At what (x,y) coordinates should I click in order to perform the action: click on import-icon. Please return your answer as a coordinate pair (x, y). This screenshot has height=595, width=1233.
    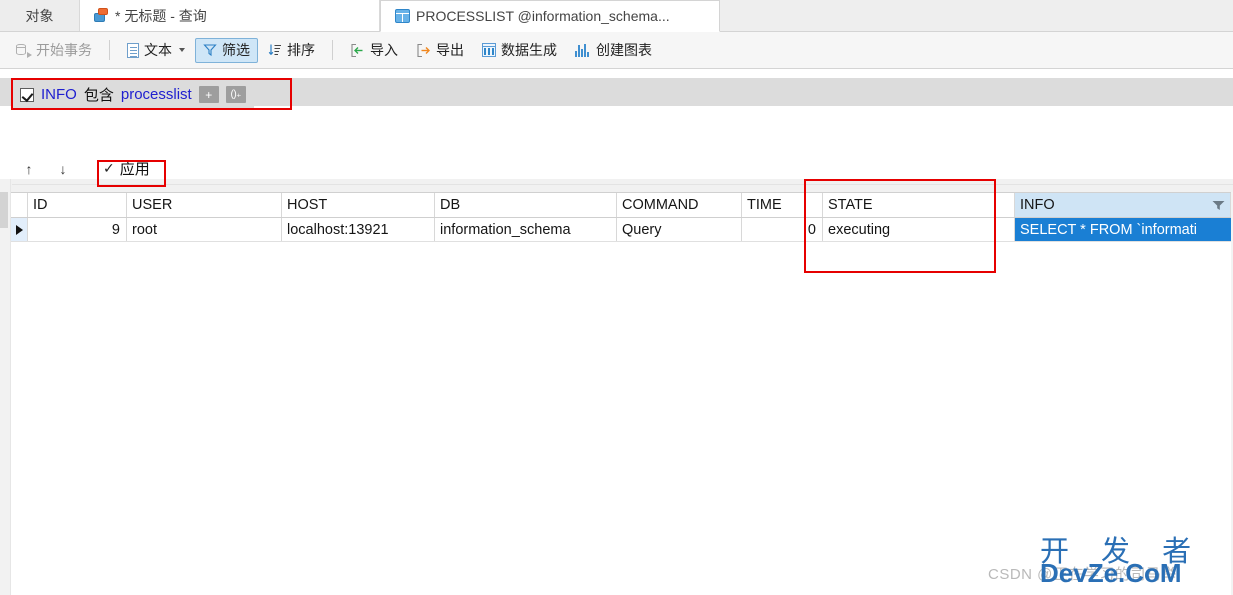
    Looking at the image, I should click on (357, 50).